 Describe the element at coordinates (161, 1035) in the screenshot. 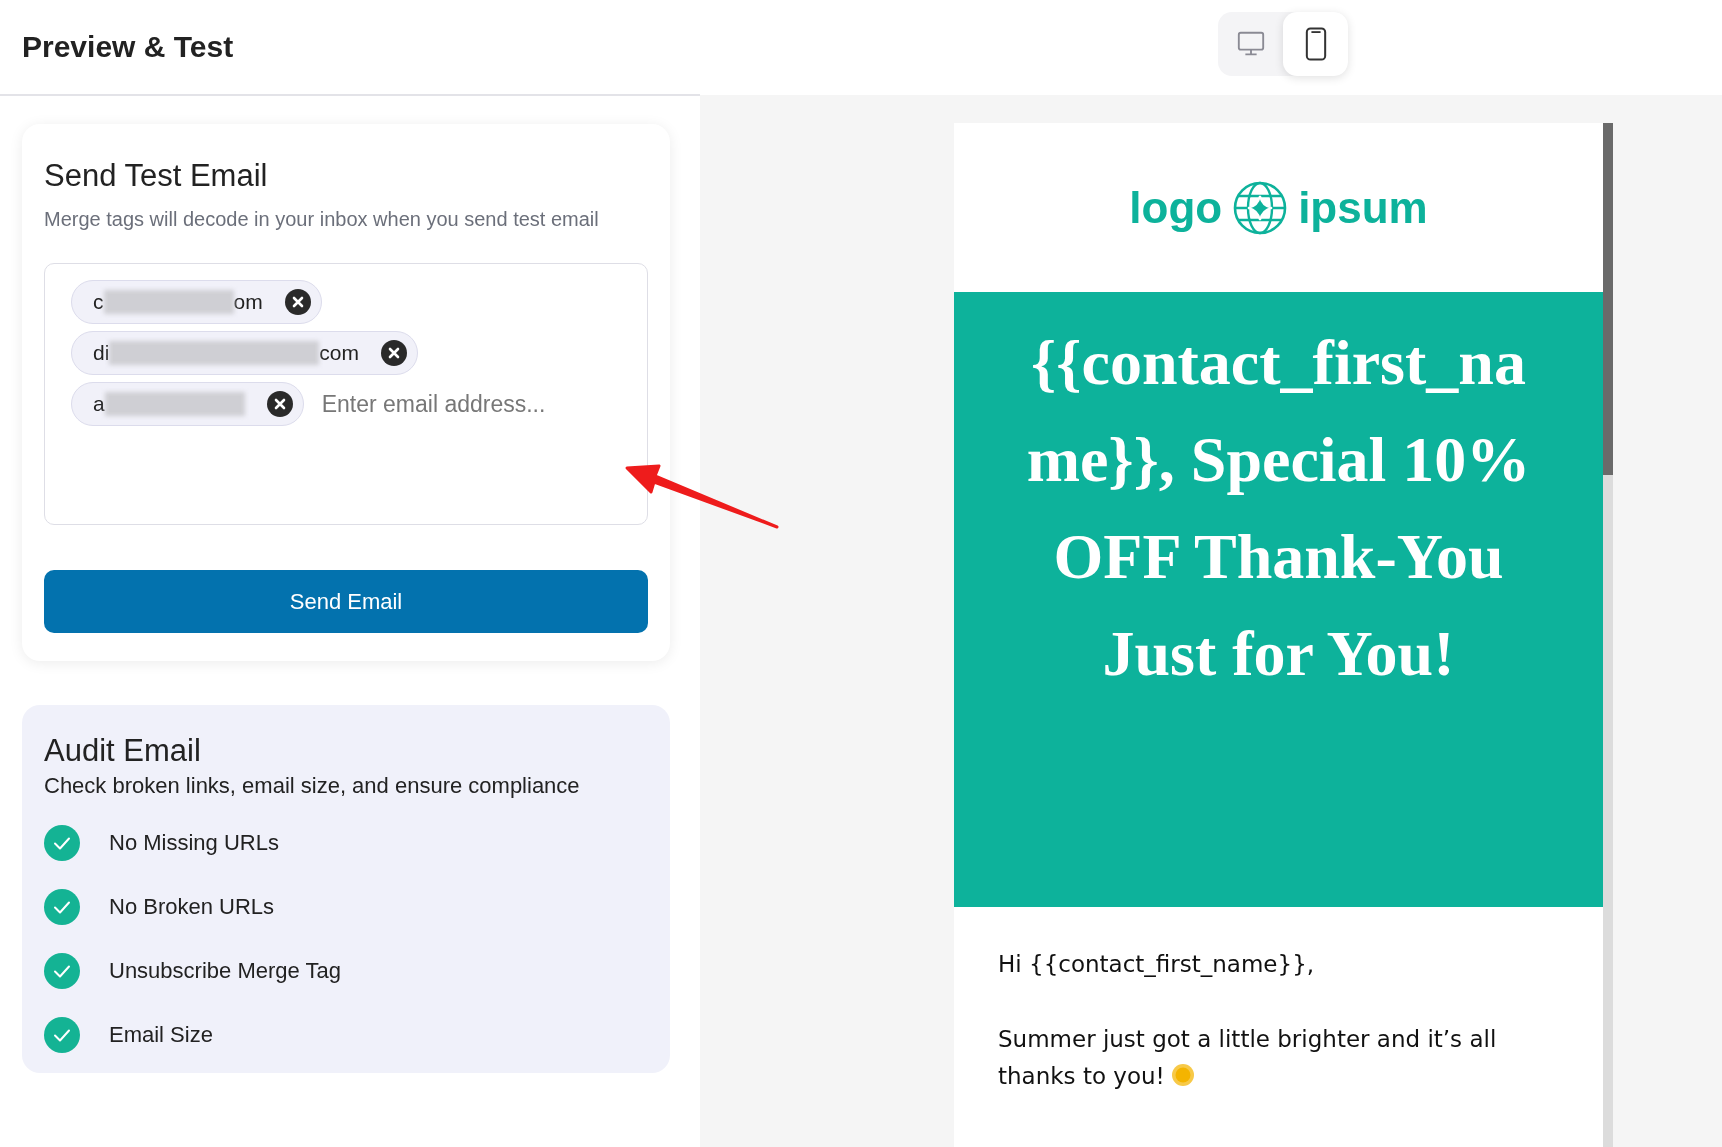

I see `audit-item-label: Email Size` at that location.